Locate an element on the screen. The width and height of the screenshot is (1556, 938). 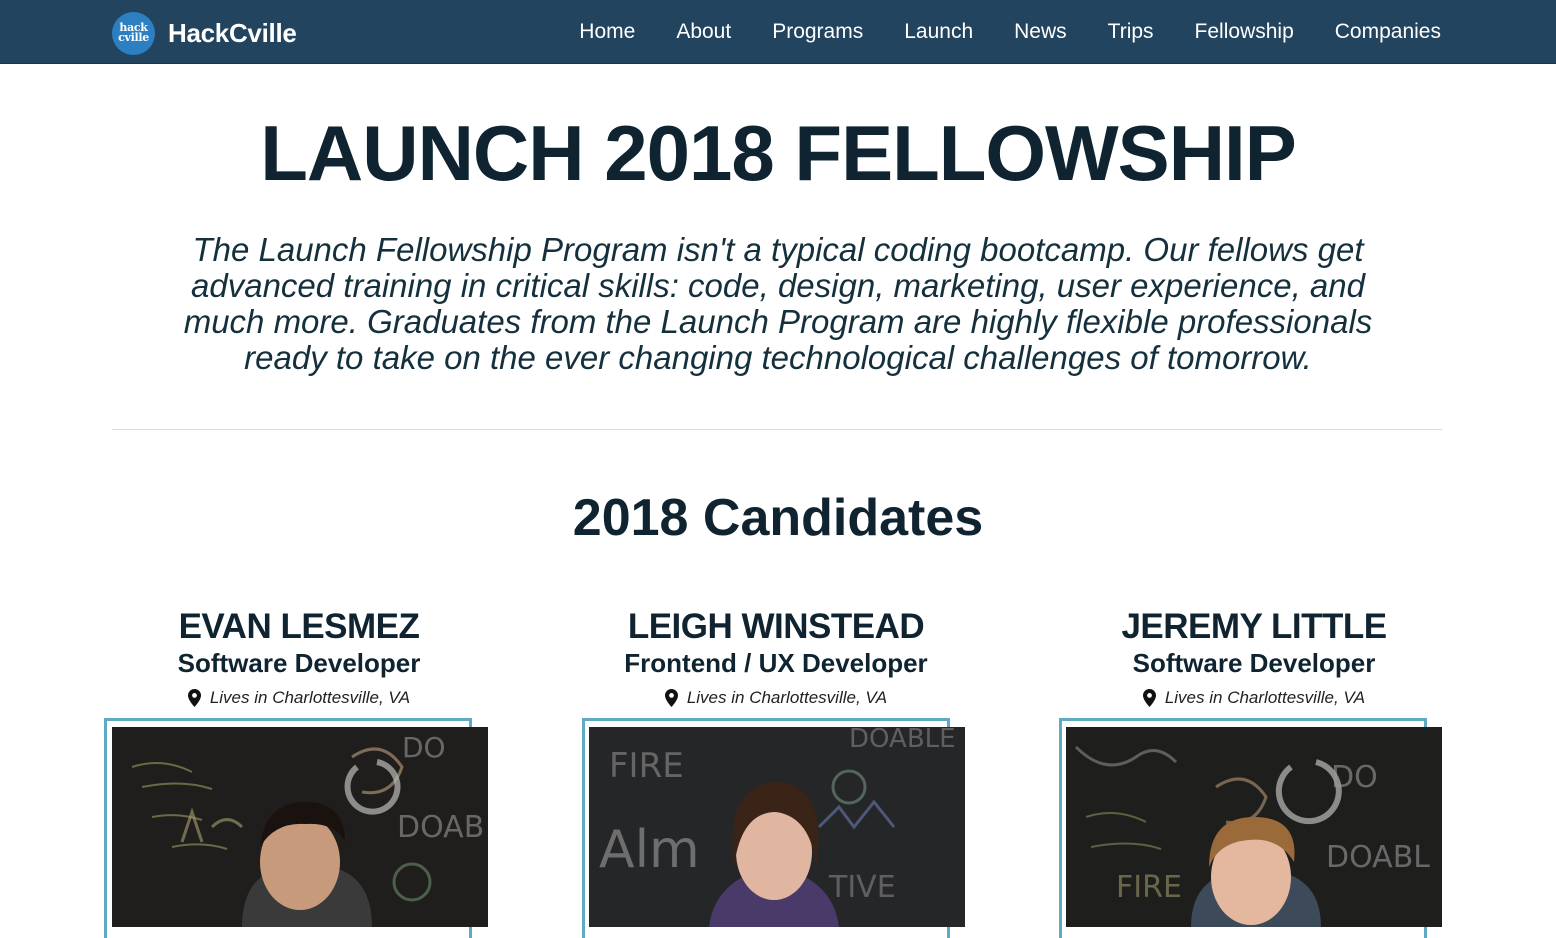
svg-text: Alm is located at coordinates (649, 850).